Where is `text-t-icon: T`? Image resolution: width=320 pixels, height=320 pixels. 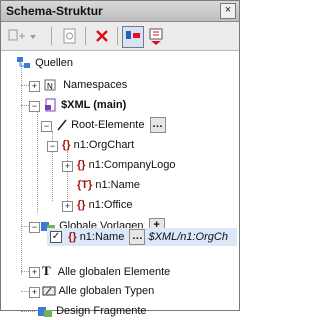
text-t-icon: T is located at coordinates (46, 270).